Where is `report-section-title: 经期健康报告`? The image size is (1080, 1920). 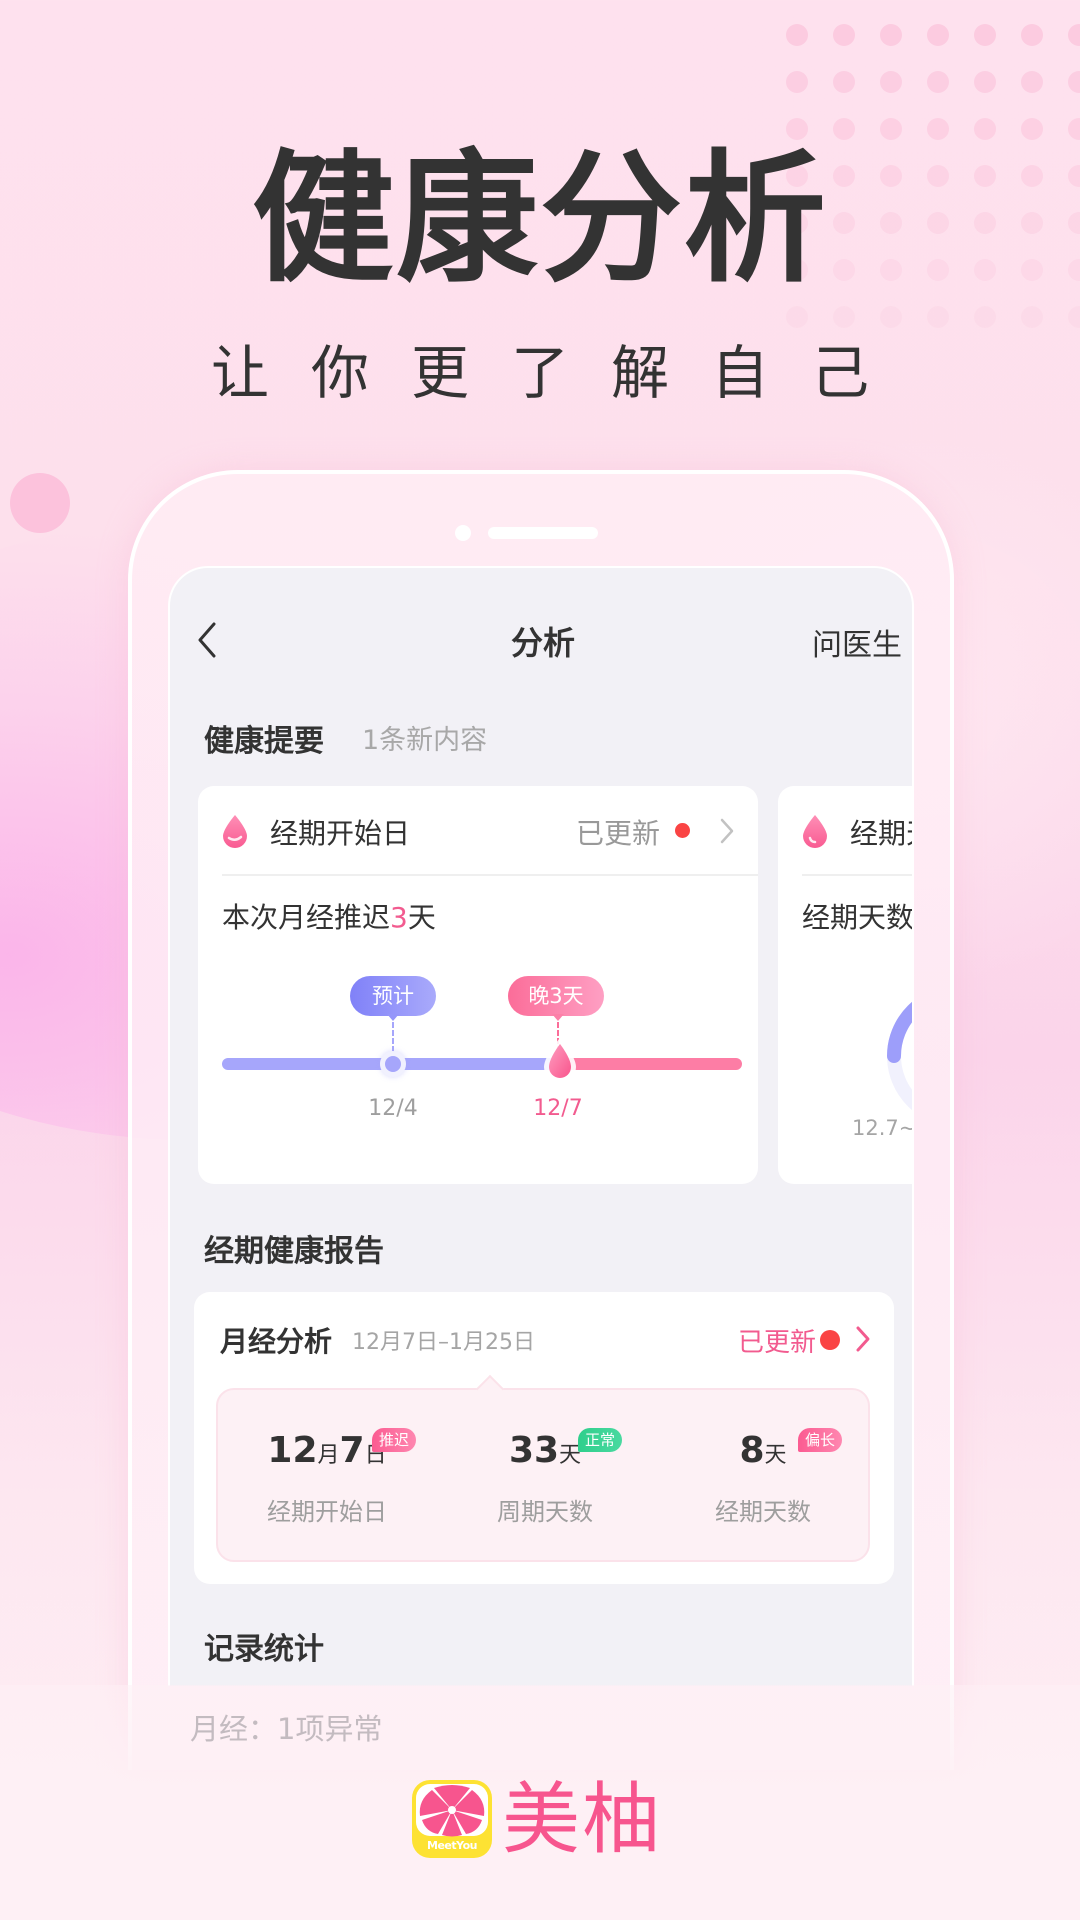
report-section-title: 经期健康报告 is located at coordinates (294, 1251).